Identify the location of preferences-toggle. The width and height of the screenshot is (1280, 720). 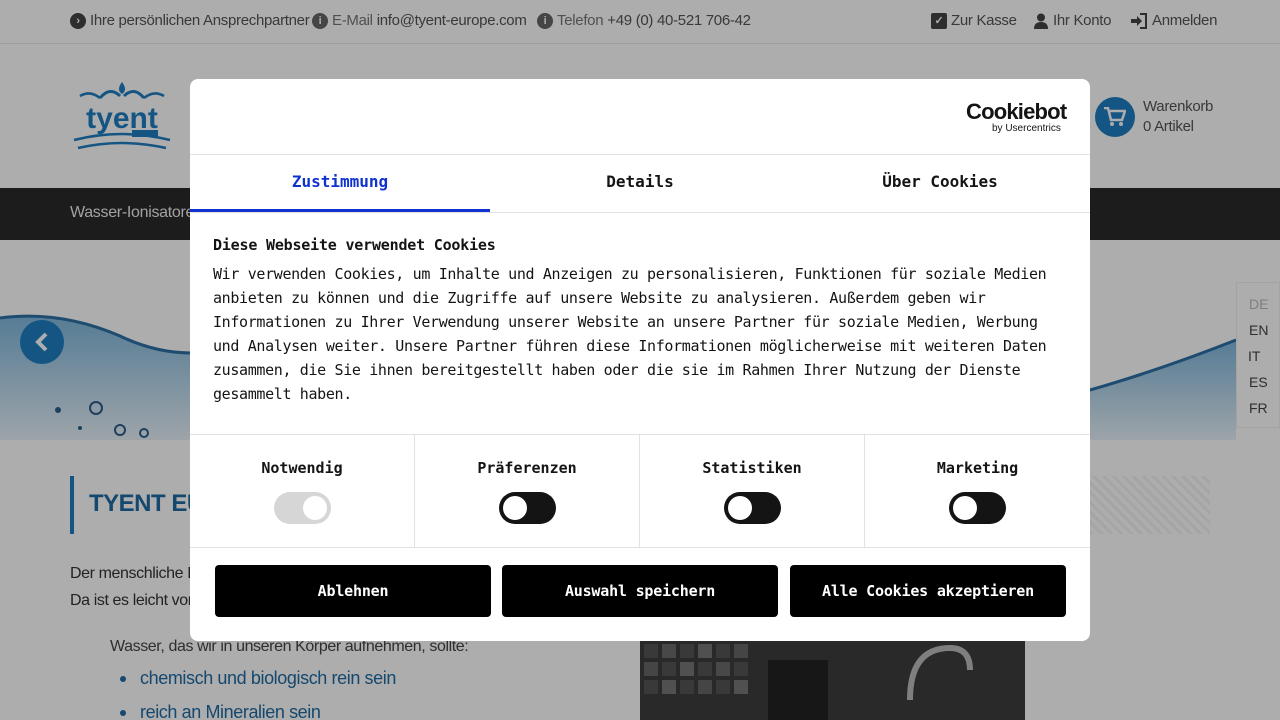
(527, 508).